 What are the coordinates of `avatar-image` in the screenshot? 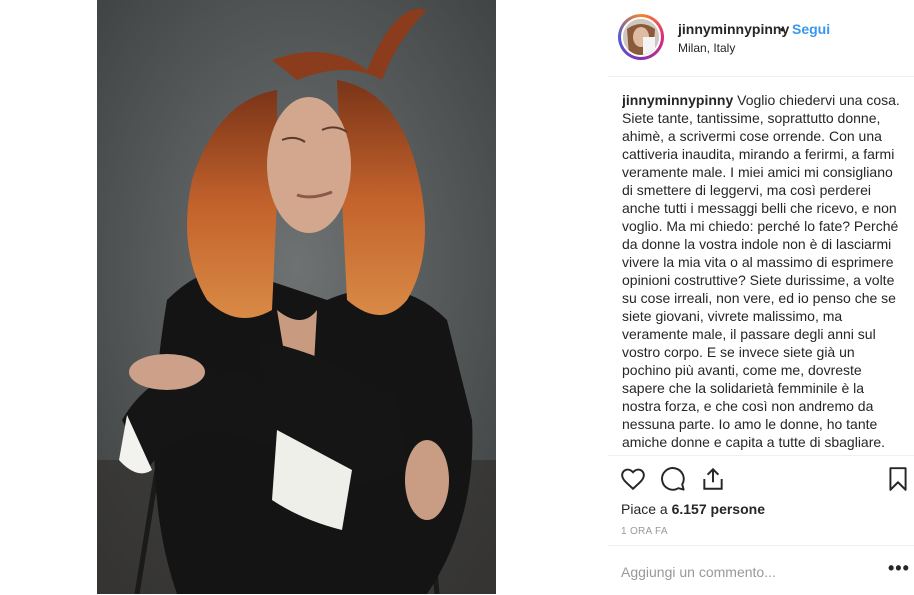 It's located at (641, 37).